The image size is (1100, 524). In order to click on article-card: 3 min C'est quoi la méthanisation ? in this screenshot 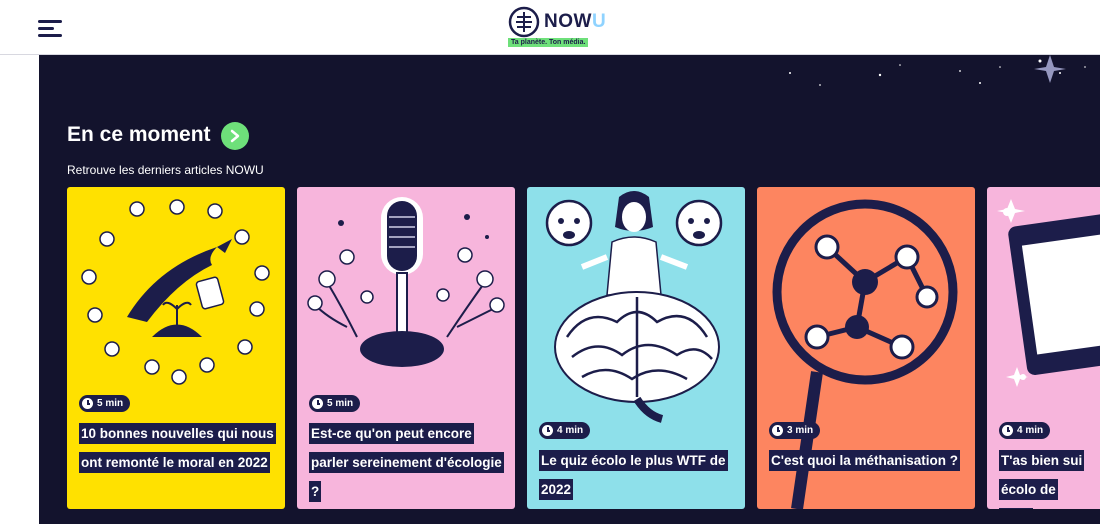, I will do `click(866, 348)`.